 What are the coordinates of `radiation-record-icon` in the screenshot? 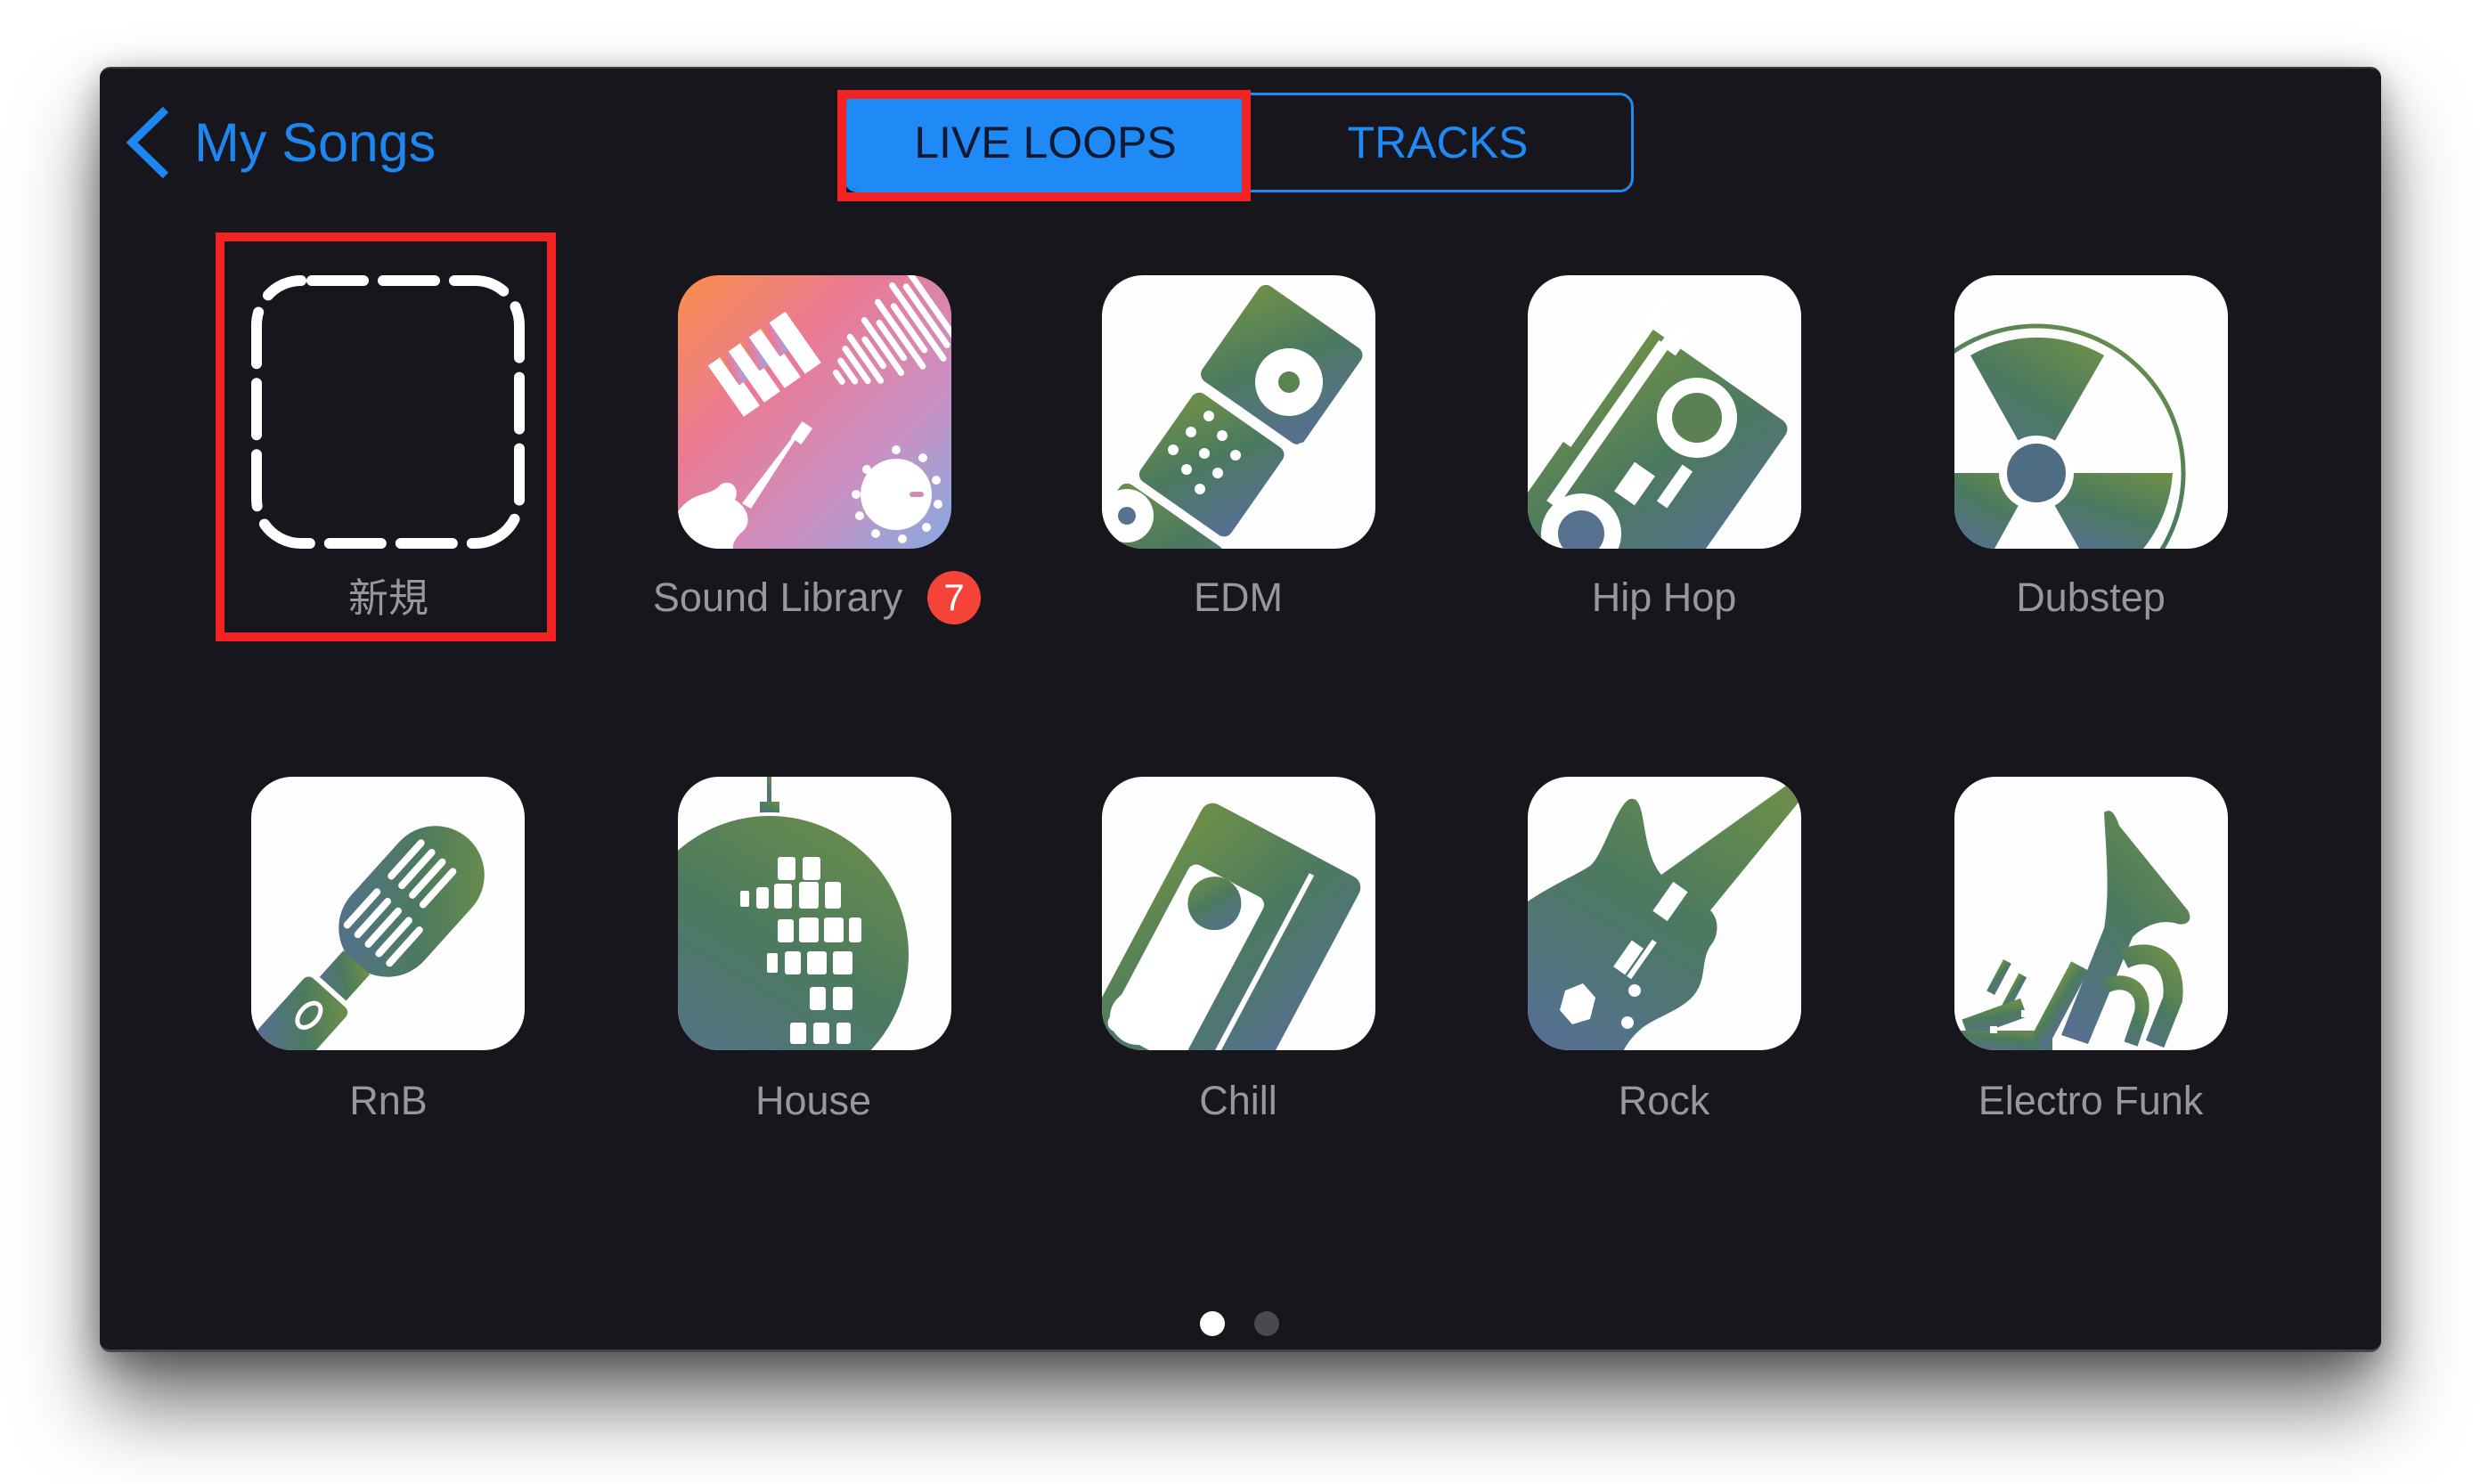 It's located at (2070, 436).